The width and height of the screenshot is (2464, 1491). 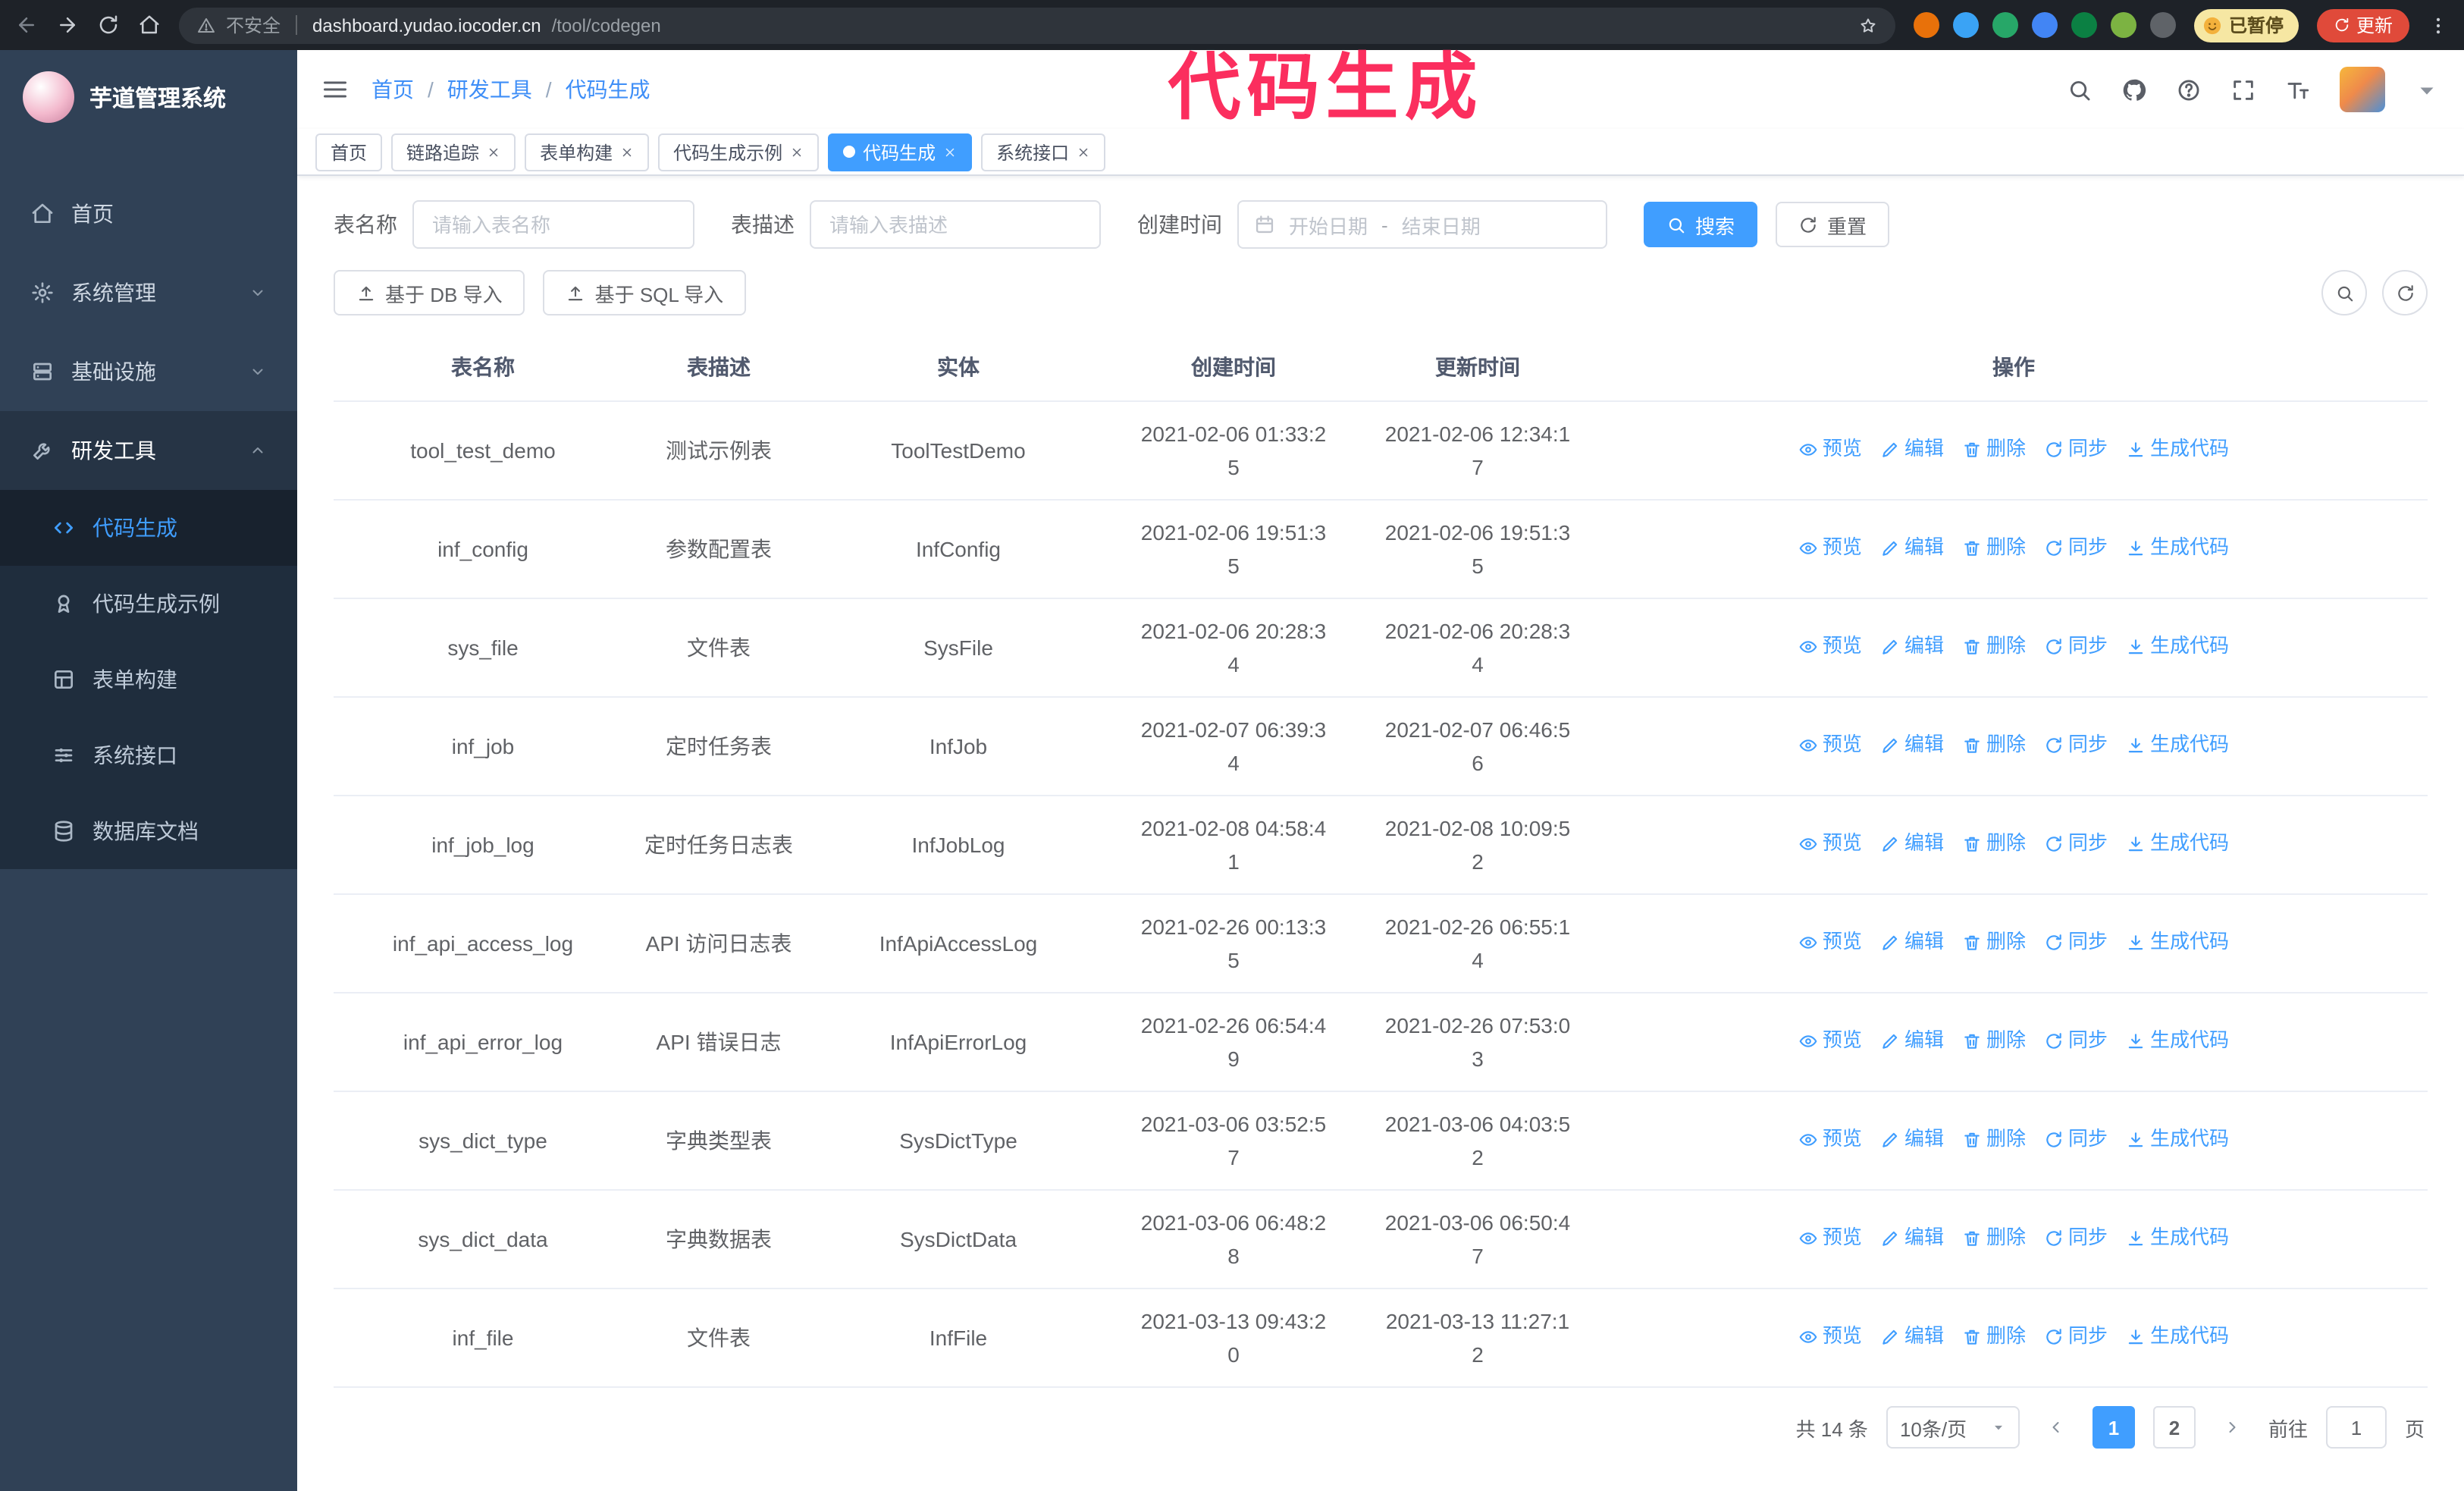 What do you see at coordinates (489, 89) in the screenshot?
I see `breadcrumb-devtools: 研发工具` at bounding box center [489, 89].